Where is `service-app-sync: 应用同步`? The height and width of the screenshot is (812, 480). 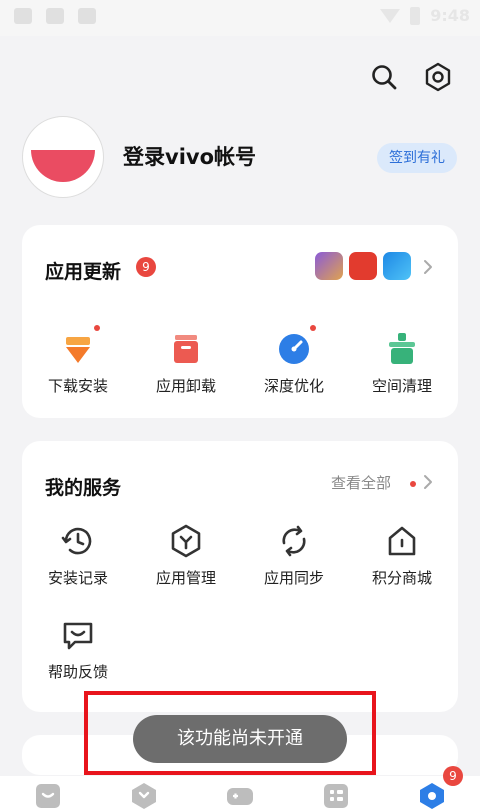
service-app-sync: 应用同步 is located at coordinates (294, 555).